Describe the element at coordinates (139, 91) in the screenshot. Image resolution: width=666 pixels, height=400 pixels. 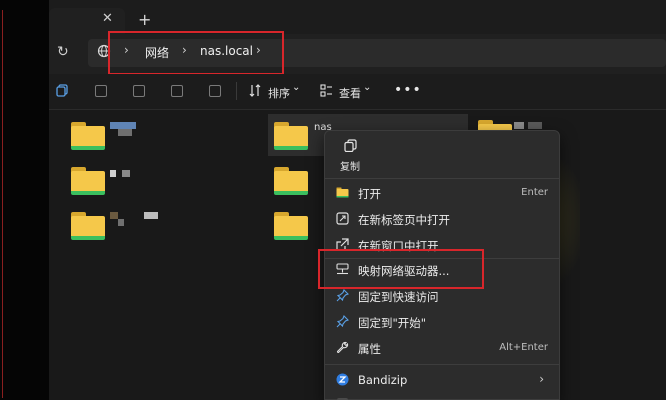
I see `rename-icon` at that location.